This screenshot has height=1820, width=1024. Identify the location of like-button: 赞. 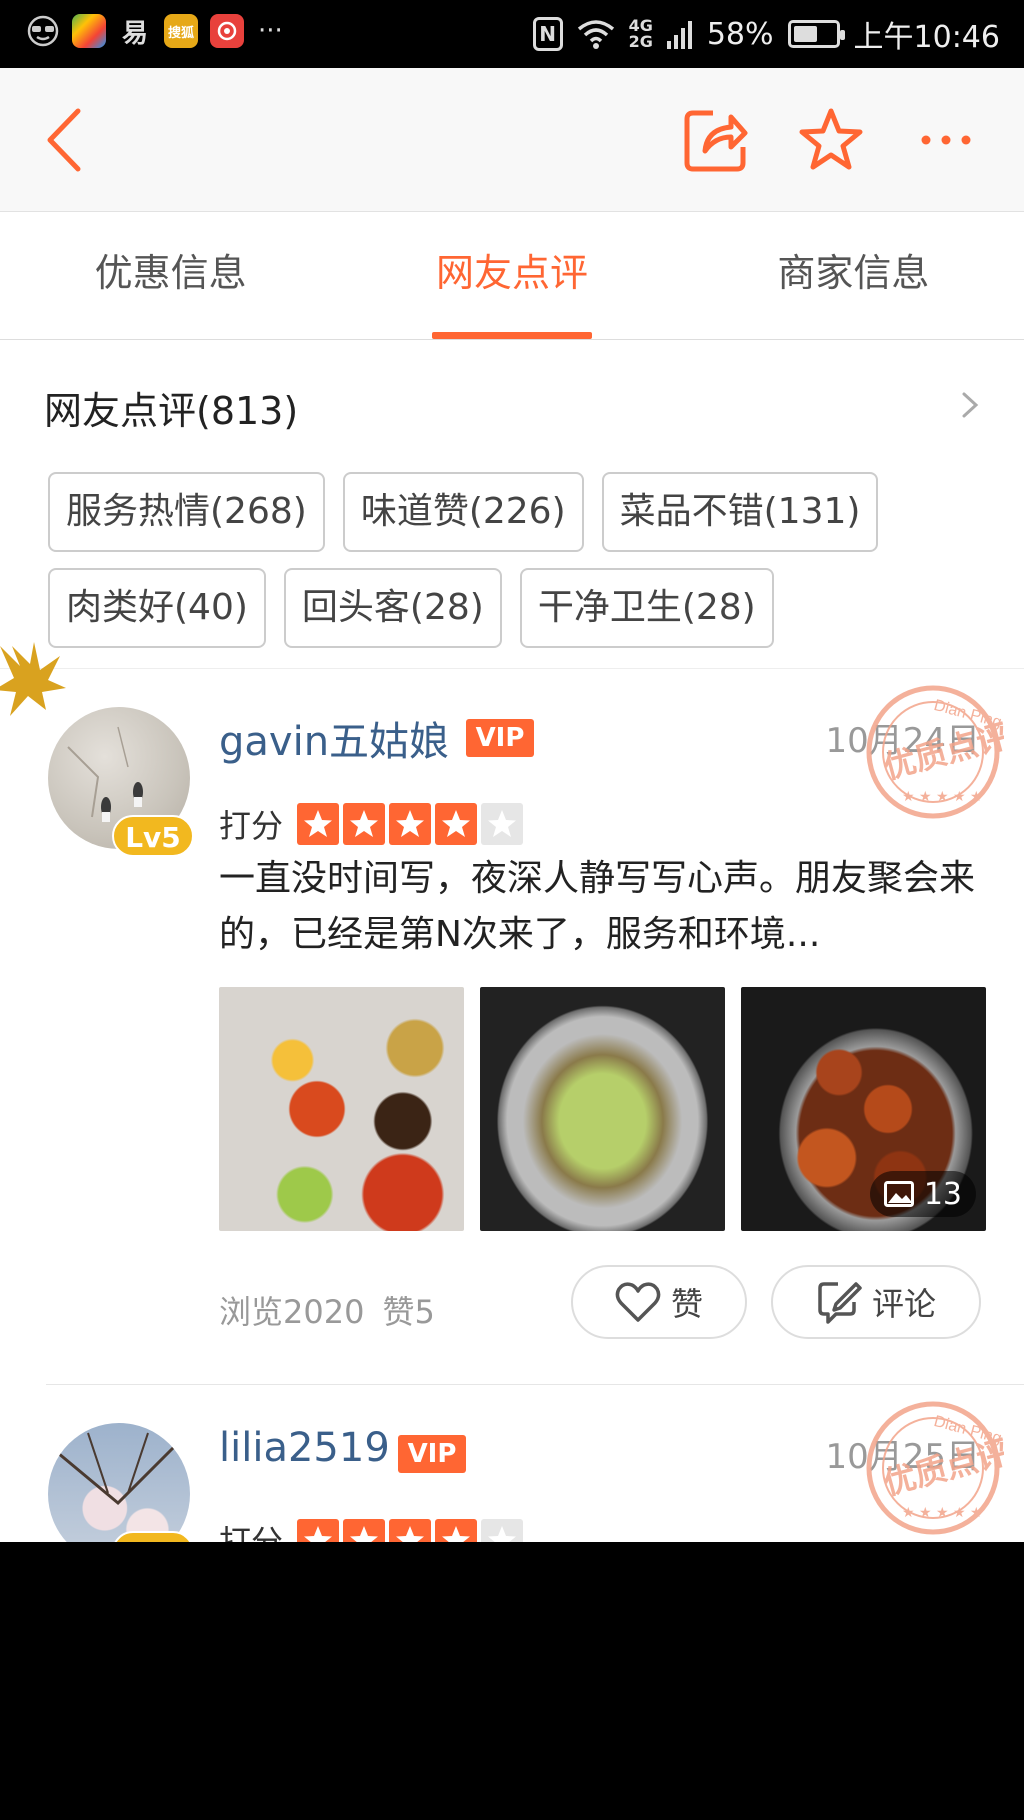
(659, 1302).